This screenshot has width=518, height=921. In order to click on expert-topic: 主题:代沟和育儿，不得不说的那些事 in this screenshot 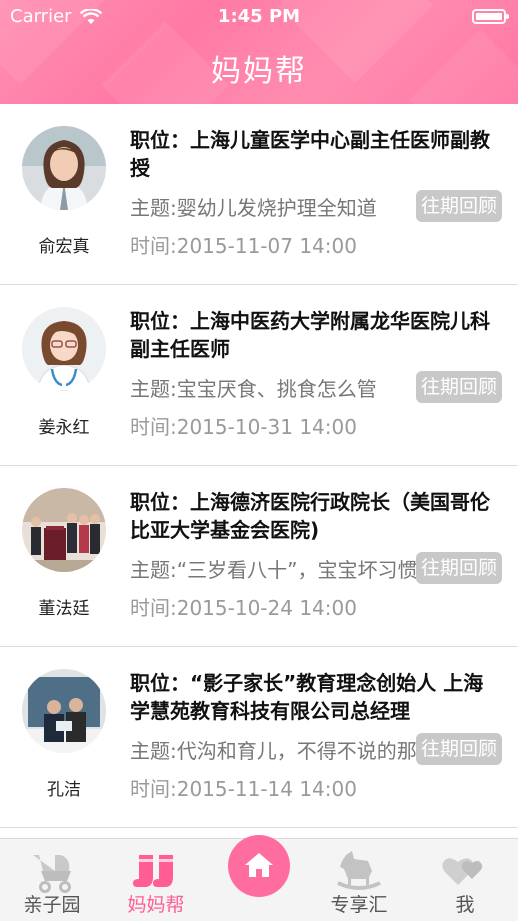, I will do `click(275, 751)`.